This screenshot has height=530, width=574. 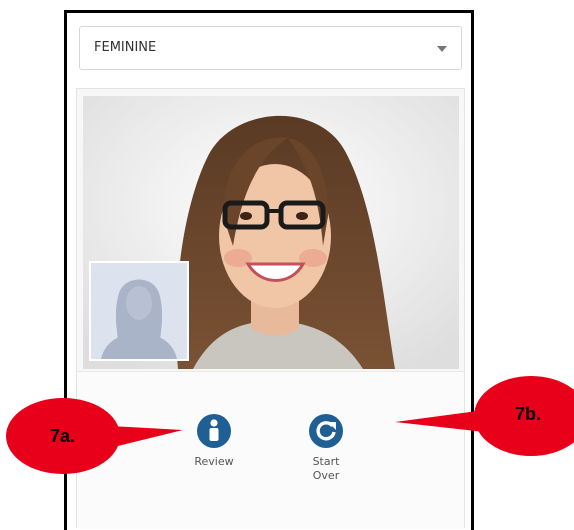 I want to click on gender-select-value: FEMININE, so click(x=125, y=47).